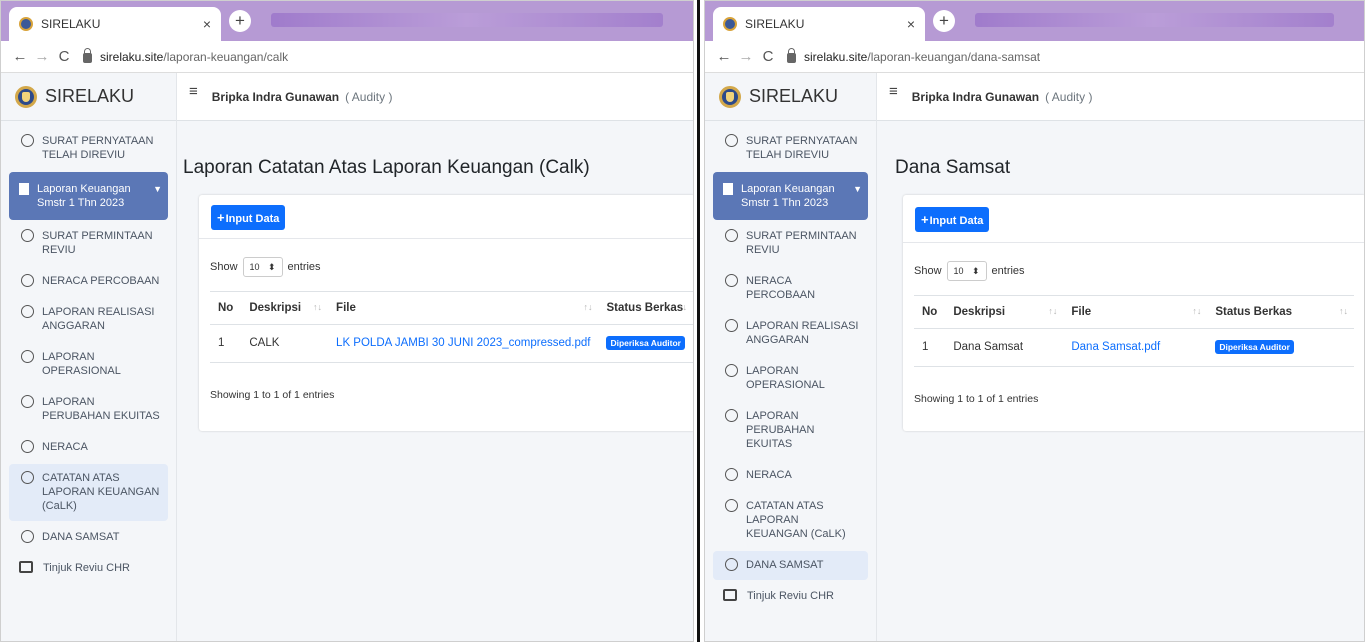  Describe the element at coordinates (925, 219) in the screenshot. I see `plus-icon: +` at that location.